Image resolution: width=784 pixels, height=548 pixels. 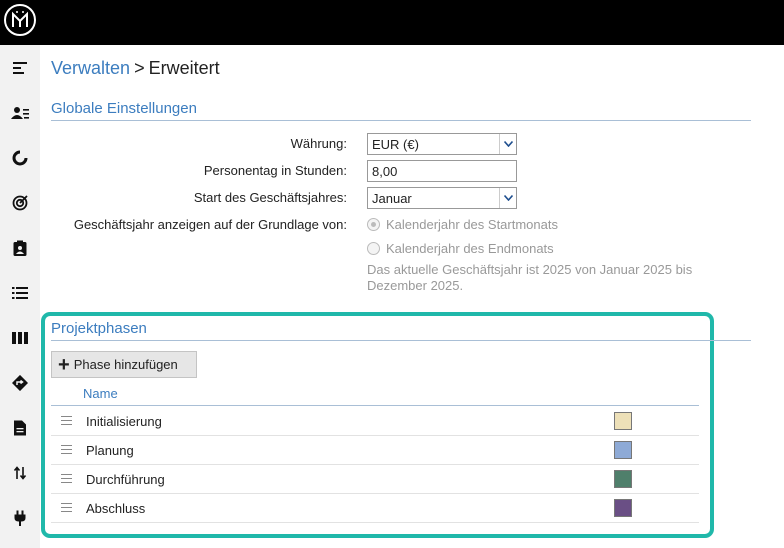 What do you see at coordinates (125, 479) in the screenshot?
I see `phase-name: Durchführung` at bounding box center [125, 479].